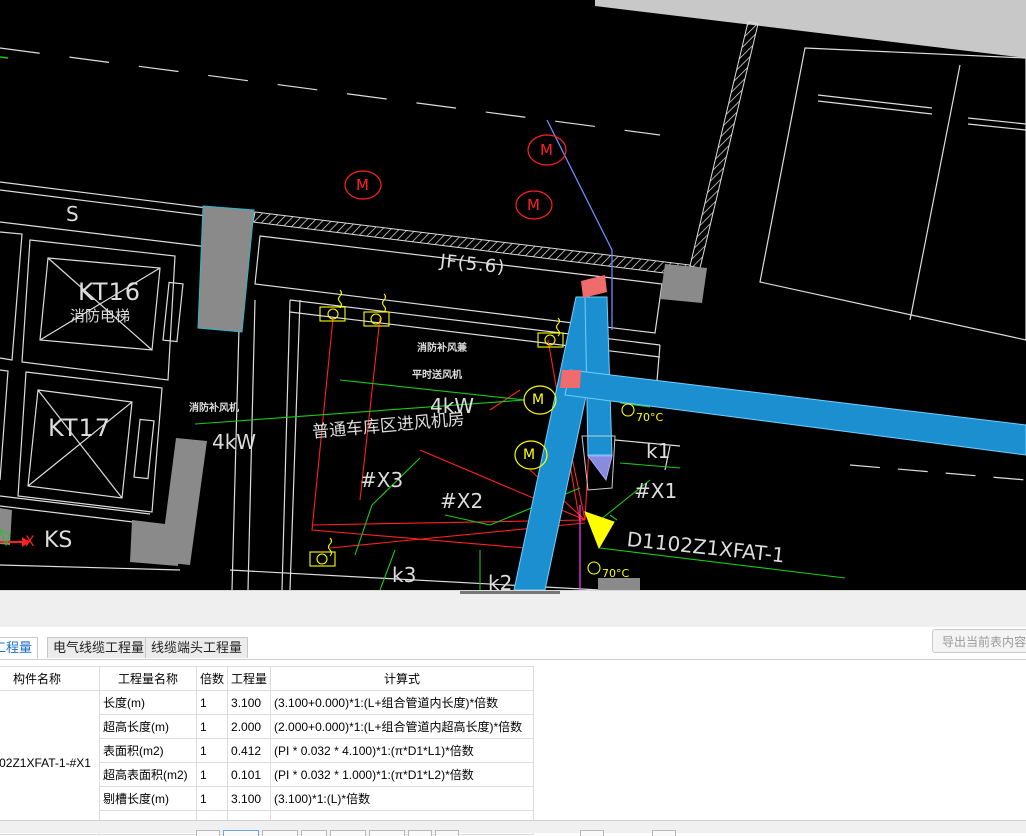  I want to click on export-table-button: 导出当前表内容, so click(979, 641).